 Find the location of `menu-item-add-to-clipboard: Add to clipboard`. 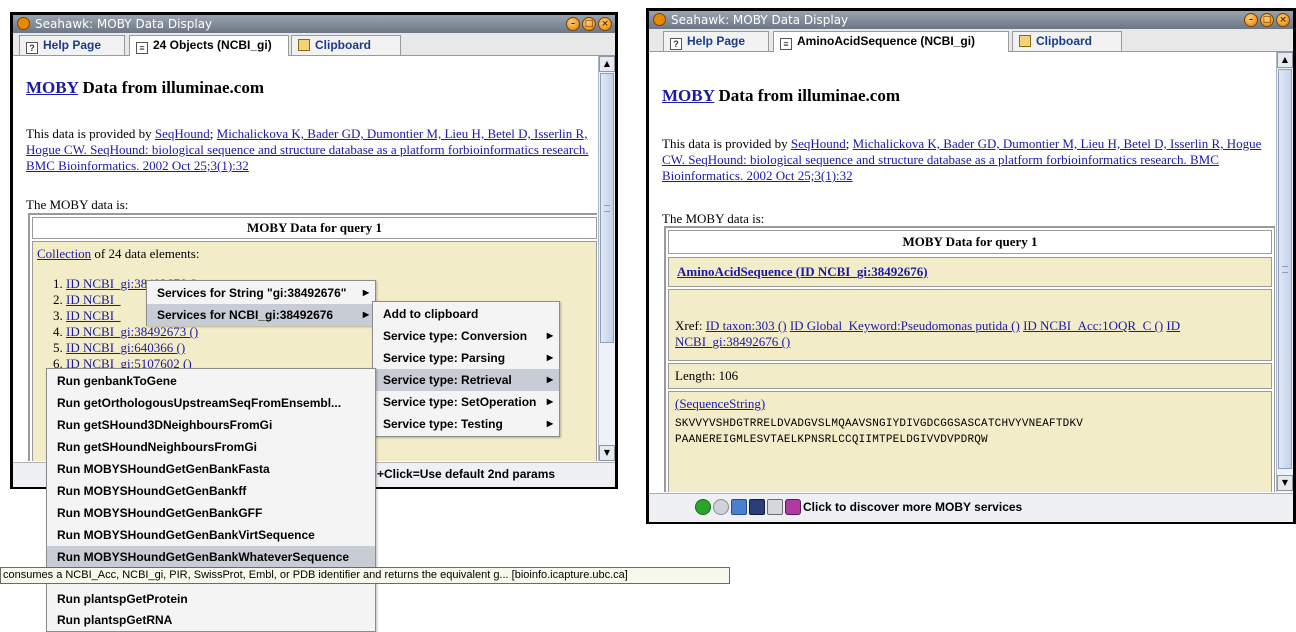

menu-item-add-to-clipboard: Add to clipboard is located at coordinates (466, 314).